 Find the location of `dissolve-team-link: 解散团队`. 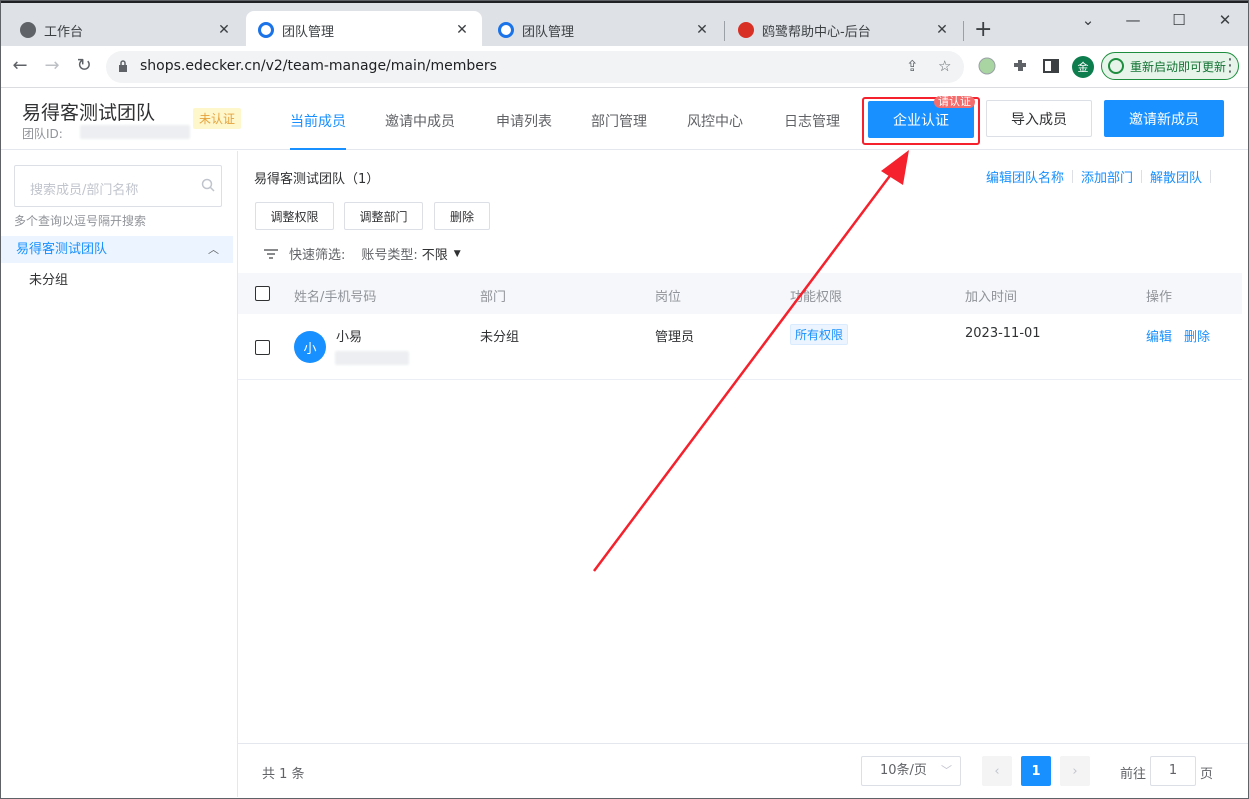

dissolve-team-link: 解散团队 is located at coordinates (1176, 176).